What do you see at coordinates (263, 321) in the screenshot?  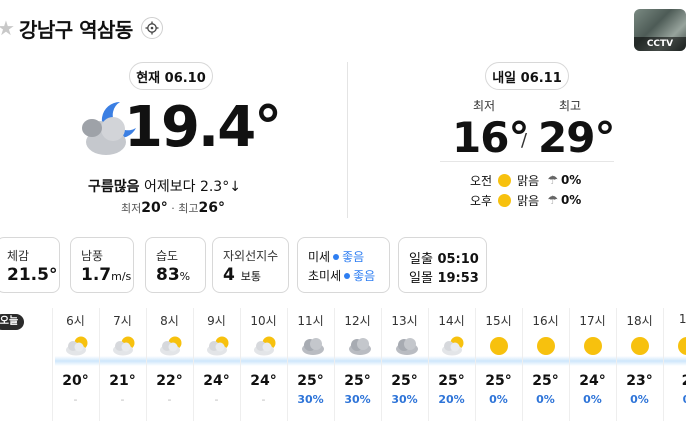 I see `hour-time: 10시` at bounding box center [263, 321].